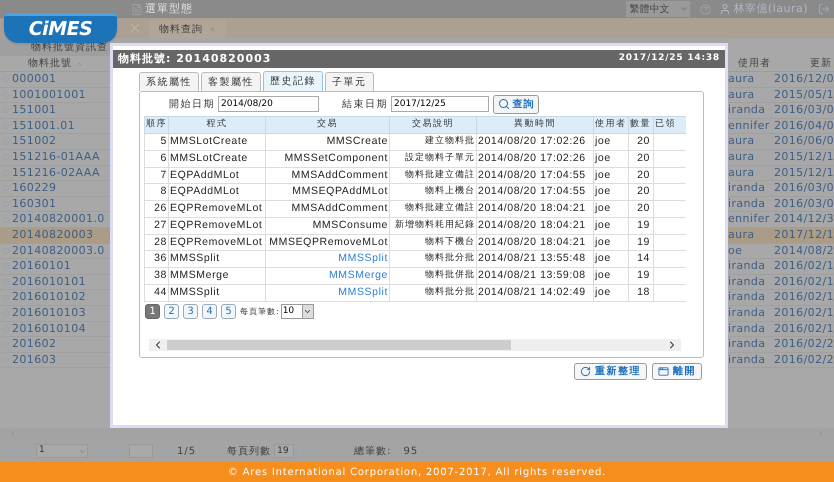  Describe the element at coordinates (156, 125) in the screenshot. I see `column-header: 順序` at that location.